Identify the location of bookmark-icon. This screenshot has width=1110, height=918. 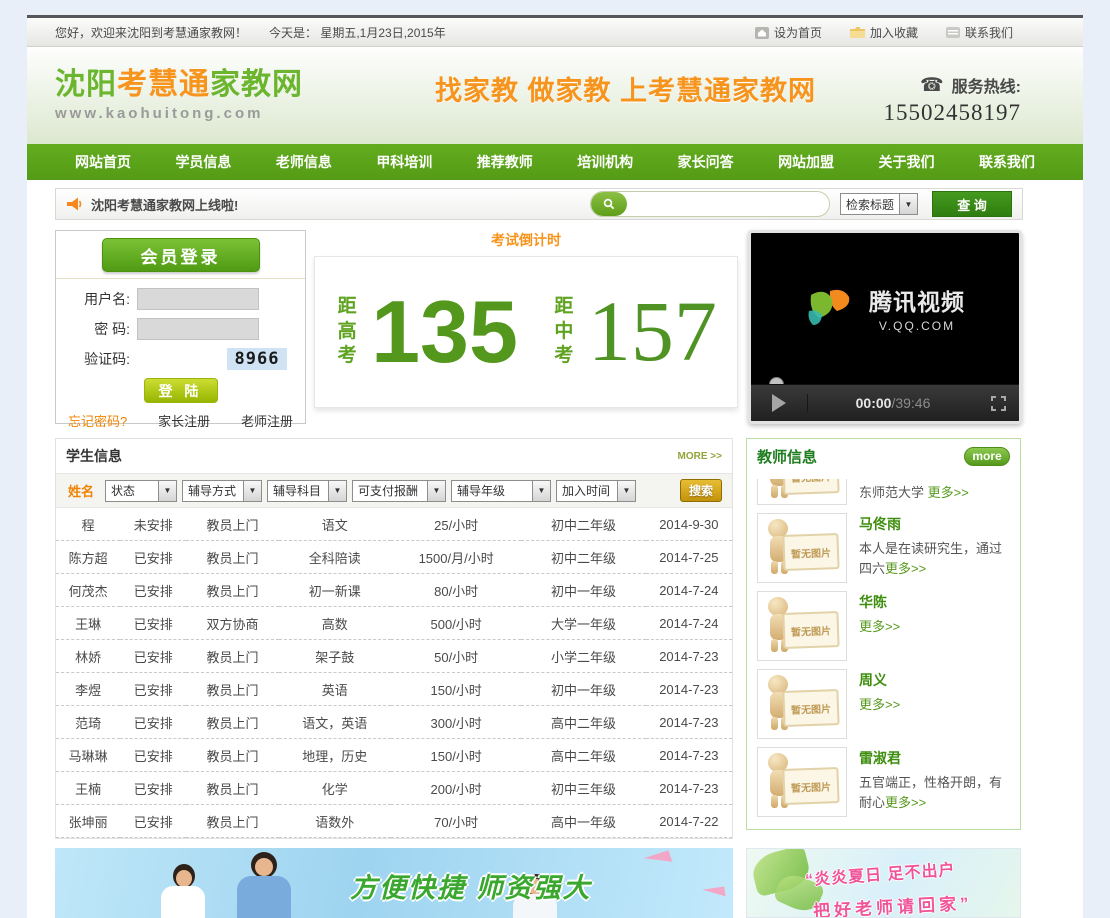
(857, 32).